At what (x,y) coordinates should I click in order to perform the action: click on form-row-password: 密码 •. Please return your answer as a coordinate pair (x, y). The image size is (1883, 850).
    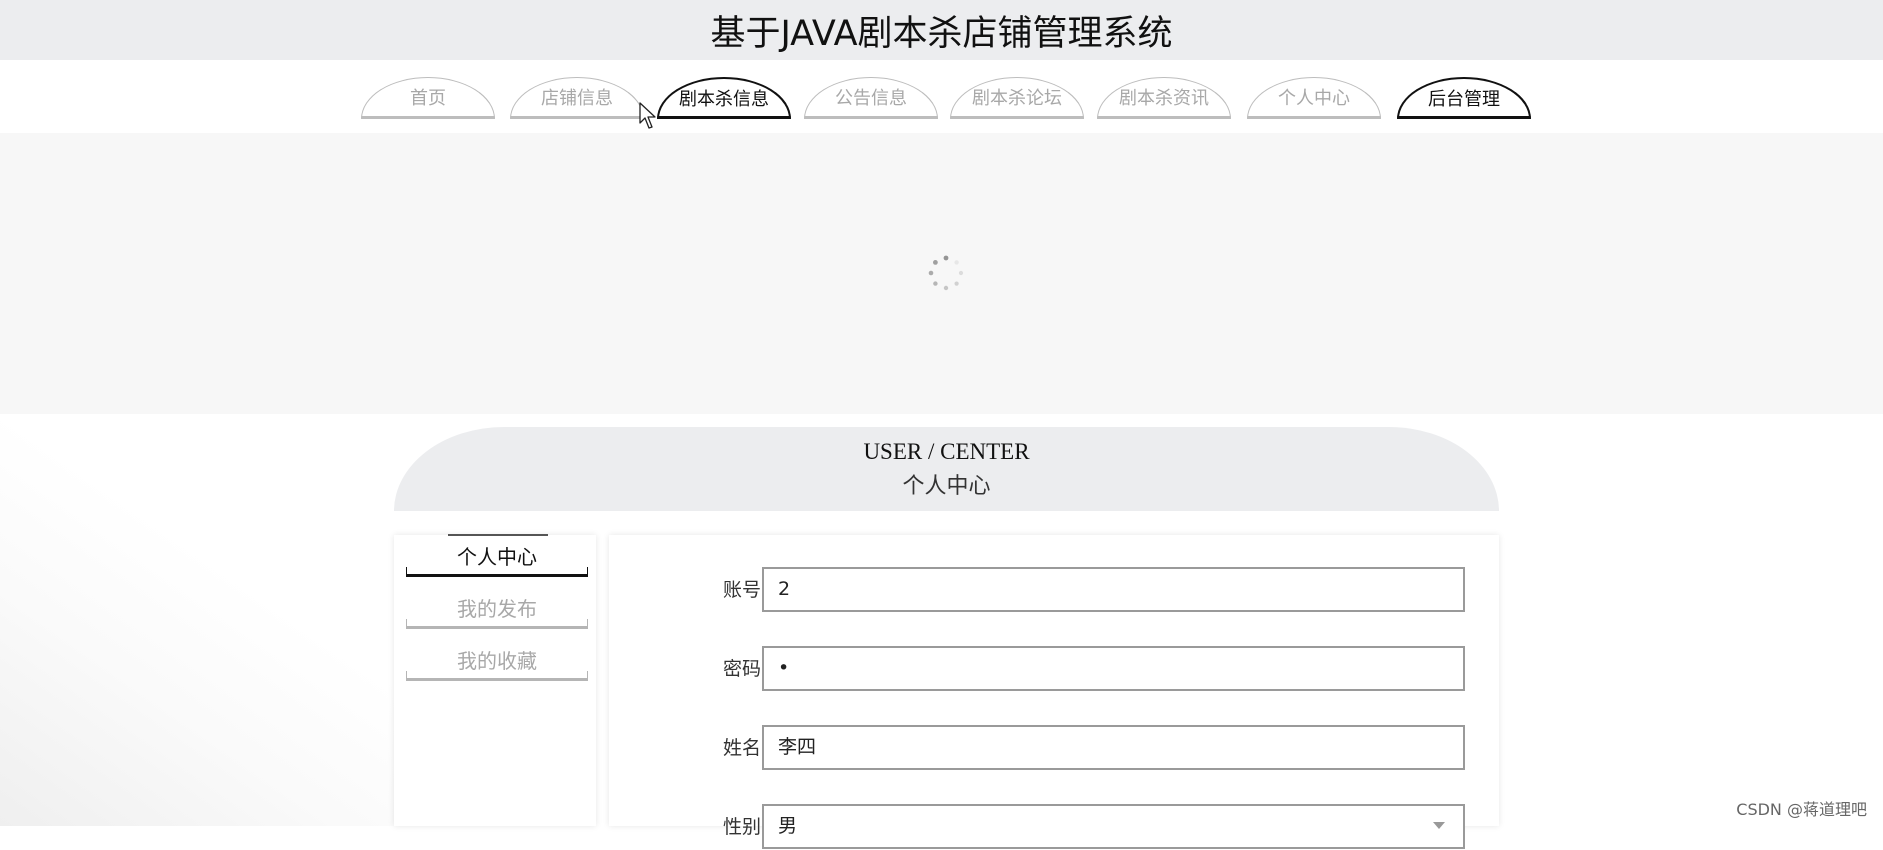
    Looking at the image, I should click on (1054, 669).